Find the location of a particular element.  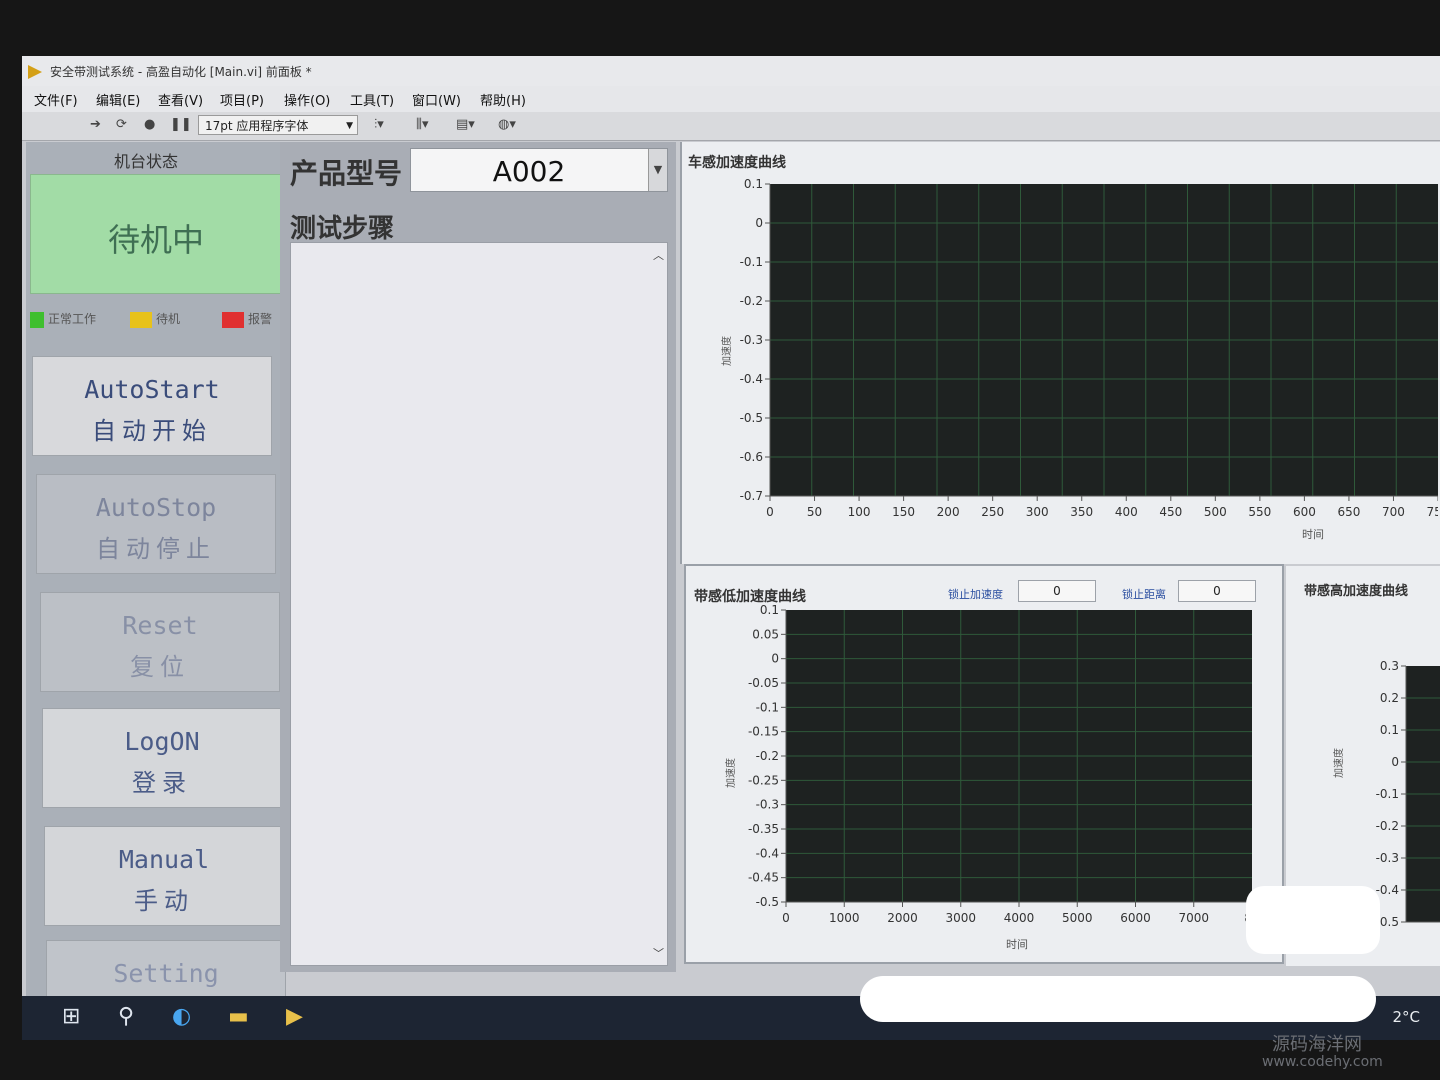

chart2-xtick-label: 2000 is located at coordinates (902, 918).